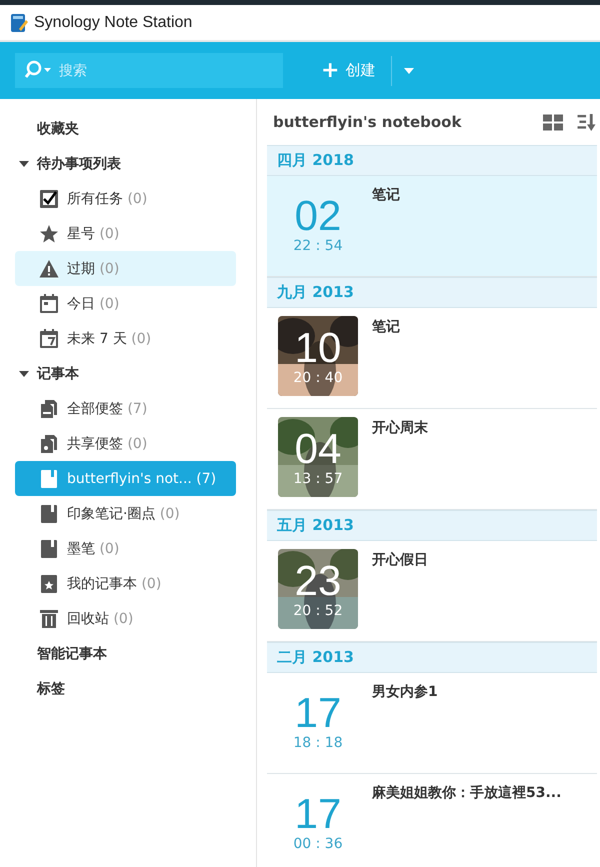 This screenshot has height=867, width=600. Describe the element at coordinates (587, 122) in the screenshot. I see `sort-icon` at that location.